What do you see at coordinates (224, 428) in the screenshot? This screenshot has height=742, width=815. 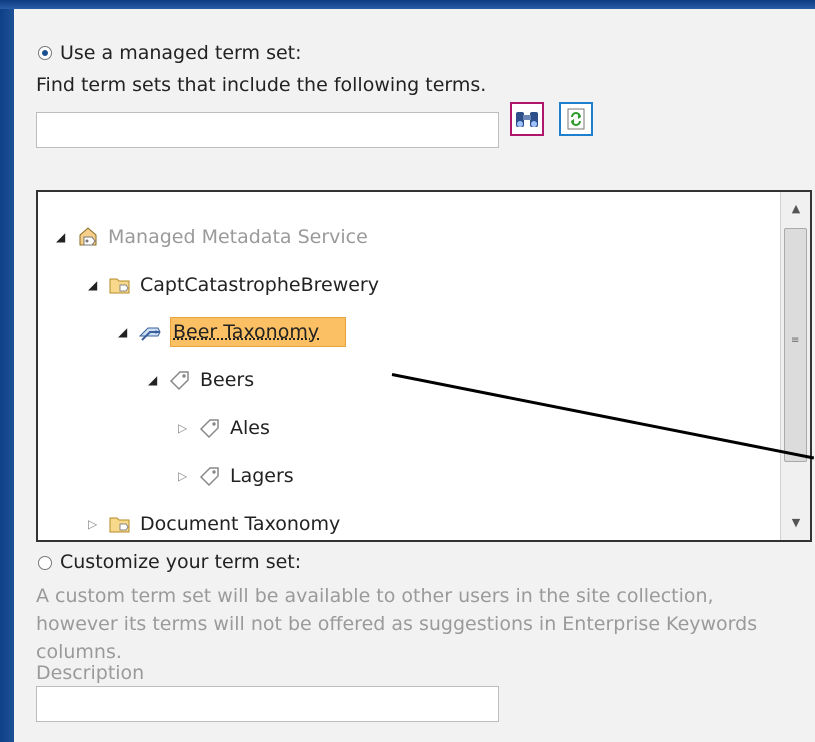 I see `tree-node-ales: ▷ Ales` at bounding box center [224, 428].